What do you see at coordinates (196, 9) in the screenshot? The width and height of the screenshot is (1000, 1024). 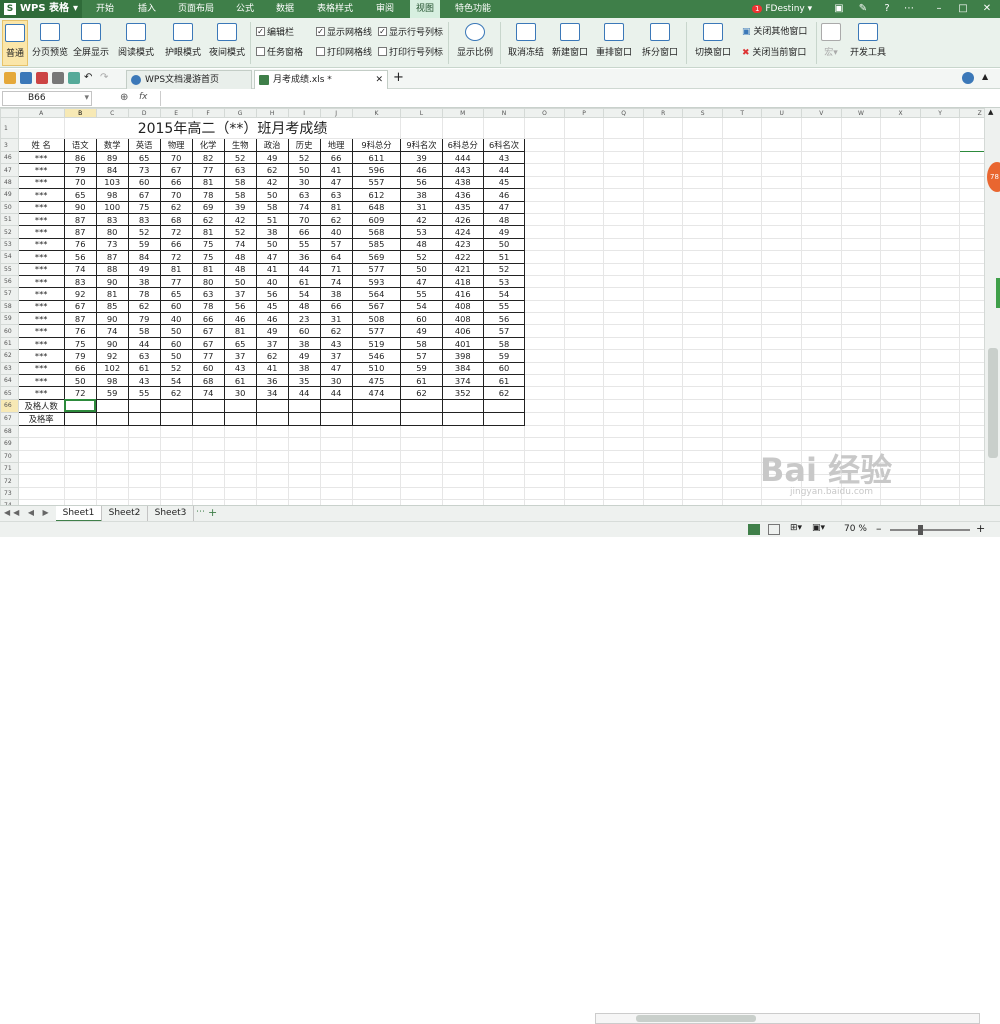 I see `menu-tab: 页面布局` at bounding box center [196, 9].